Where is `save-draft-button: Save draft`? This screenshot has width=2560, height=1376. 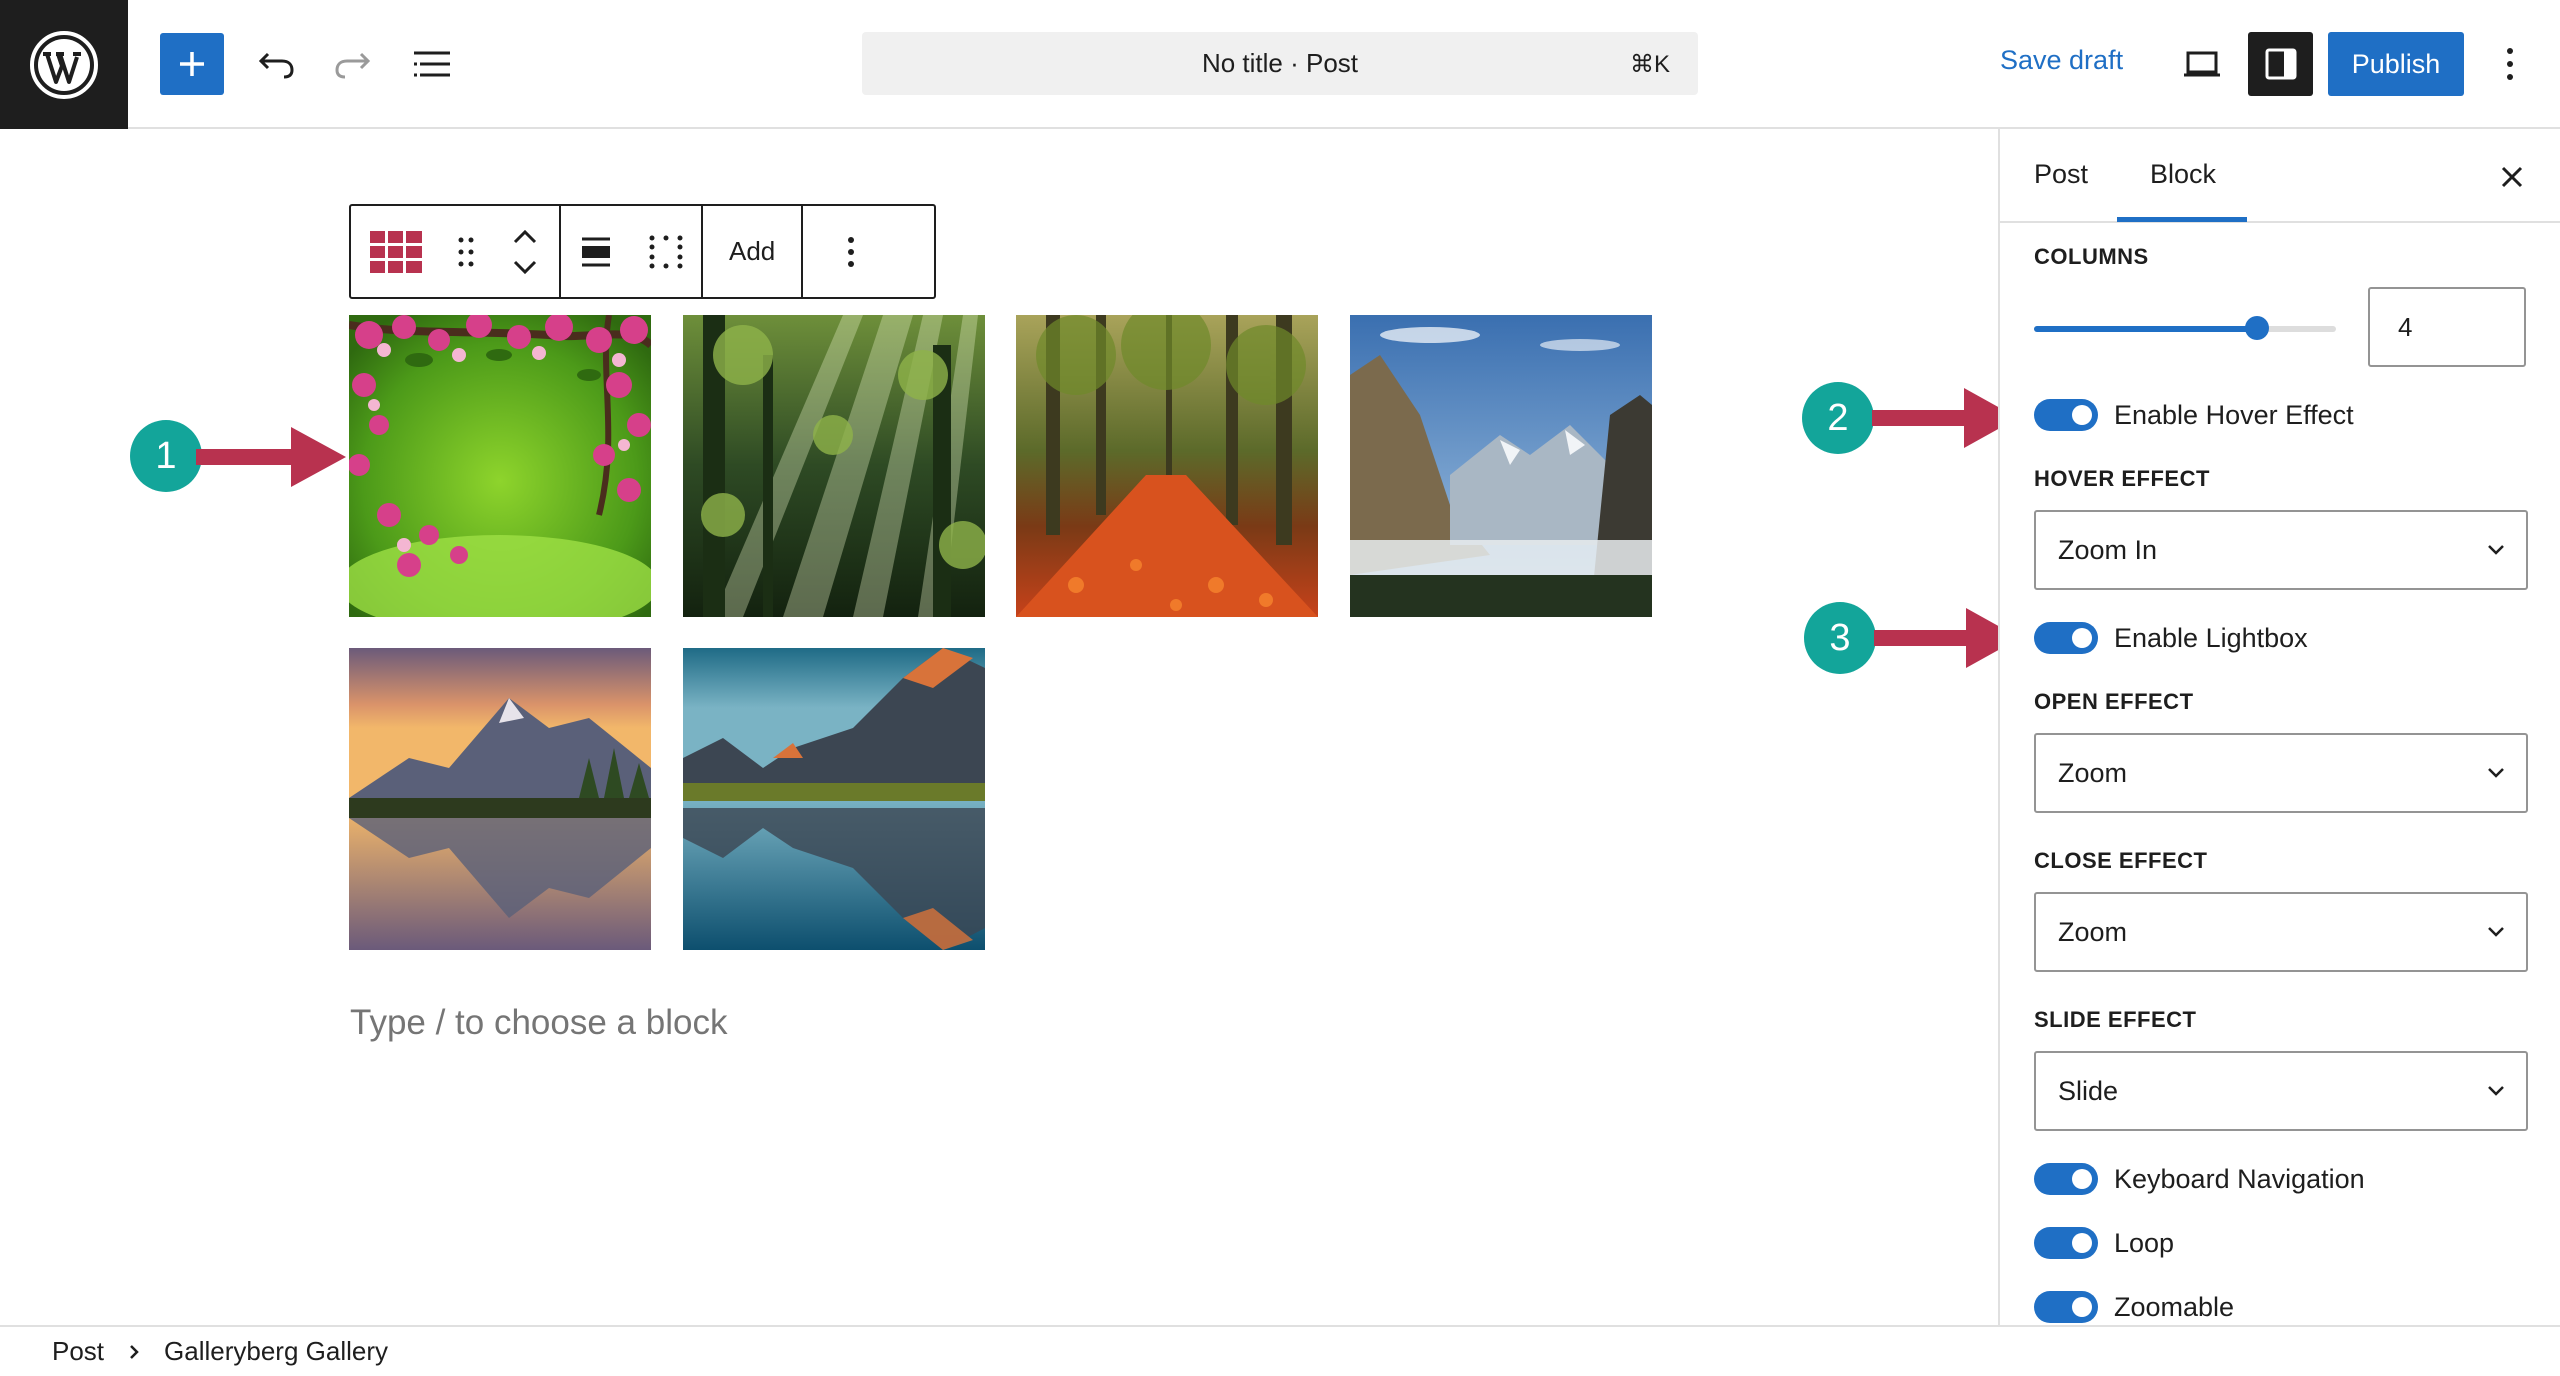
save-draft-button: Save draft is located at coordinates (2061, 60).